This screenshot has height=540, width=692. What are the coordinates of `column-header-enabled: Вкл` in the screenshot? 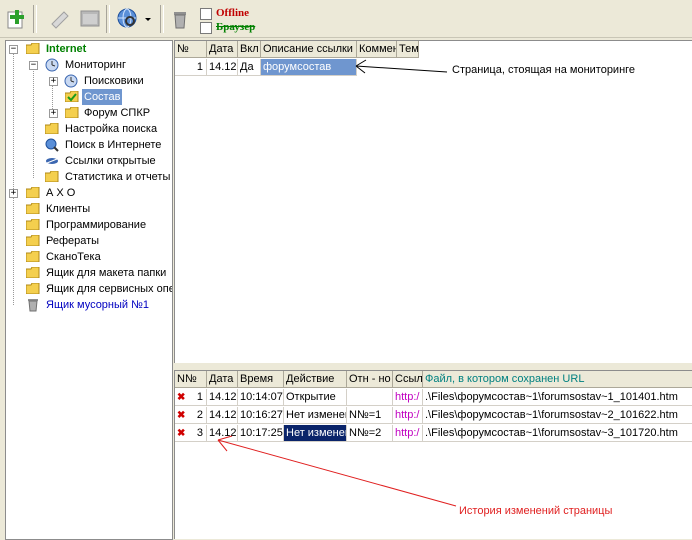 It's located at (249, 49).